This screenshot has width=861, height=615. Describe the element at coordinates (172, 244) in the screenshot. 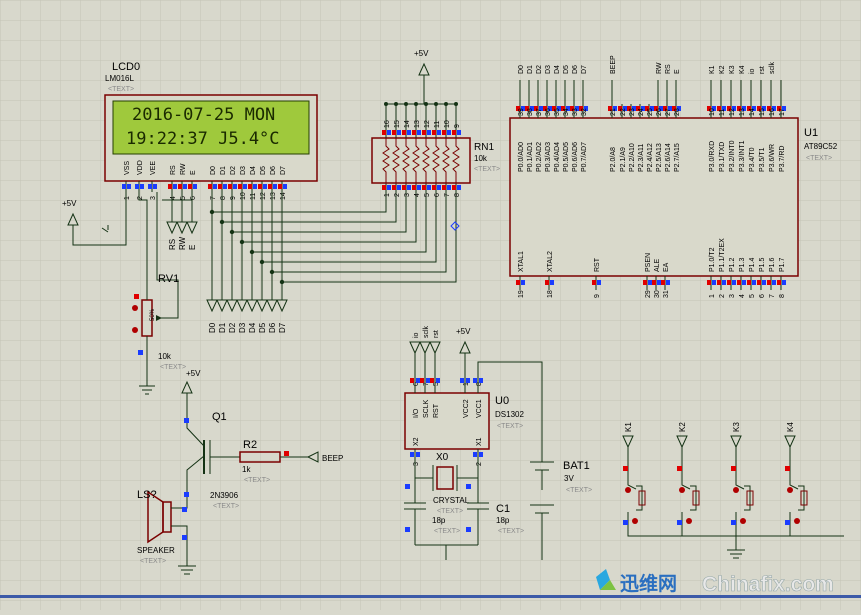

I see `ctrl-net-label: RS` at that location.